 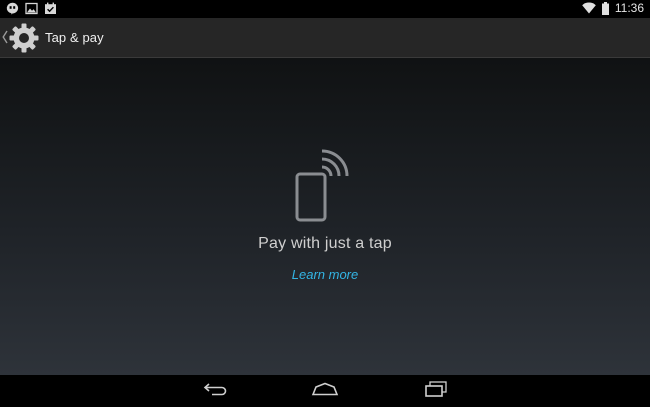 I want to click on battery-icon, so click(x=605, y=8).